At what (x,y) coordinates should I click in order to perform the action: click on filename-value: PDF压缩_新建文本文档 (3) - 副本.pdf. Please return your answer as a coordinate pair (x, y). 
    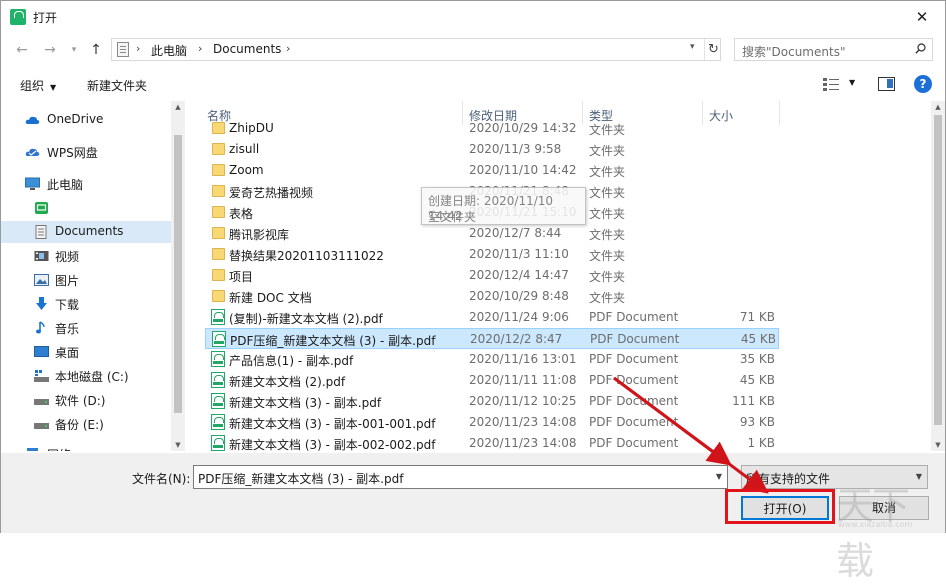
    Looking at the image, I should click on (301, 479).